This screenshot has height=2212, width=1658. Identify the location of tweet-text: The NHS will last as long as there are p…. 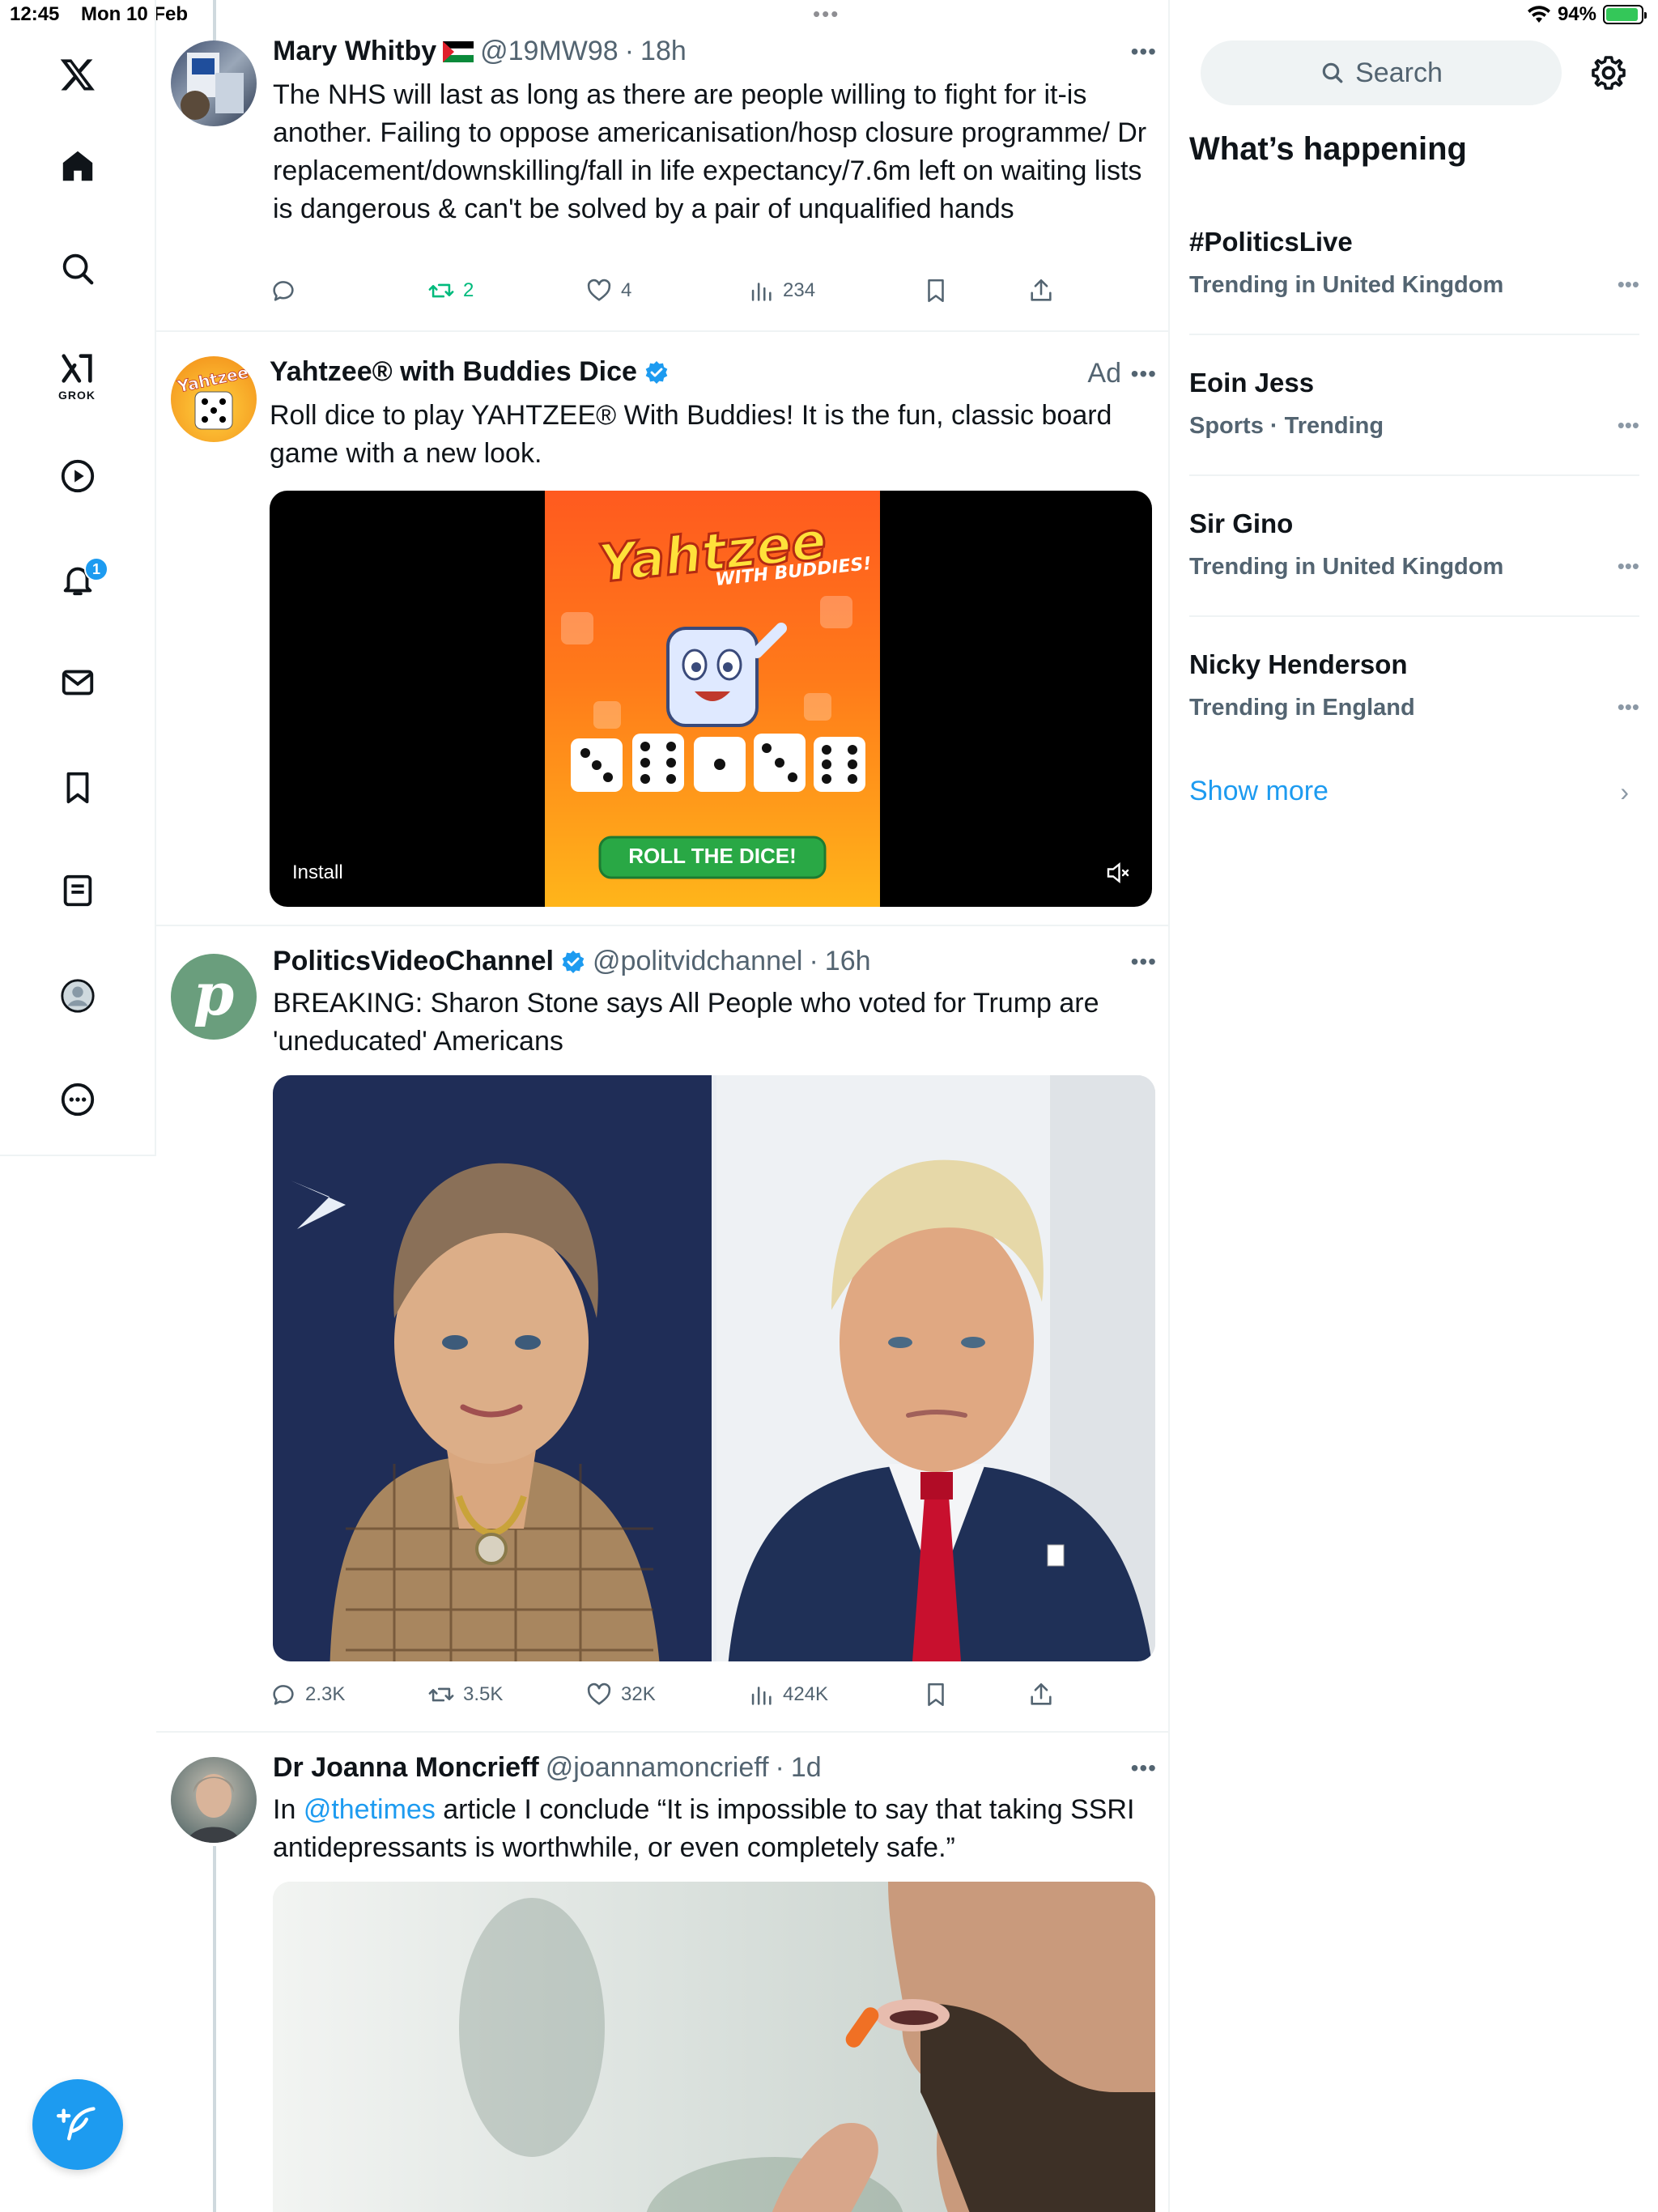
(710, 152).